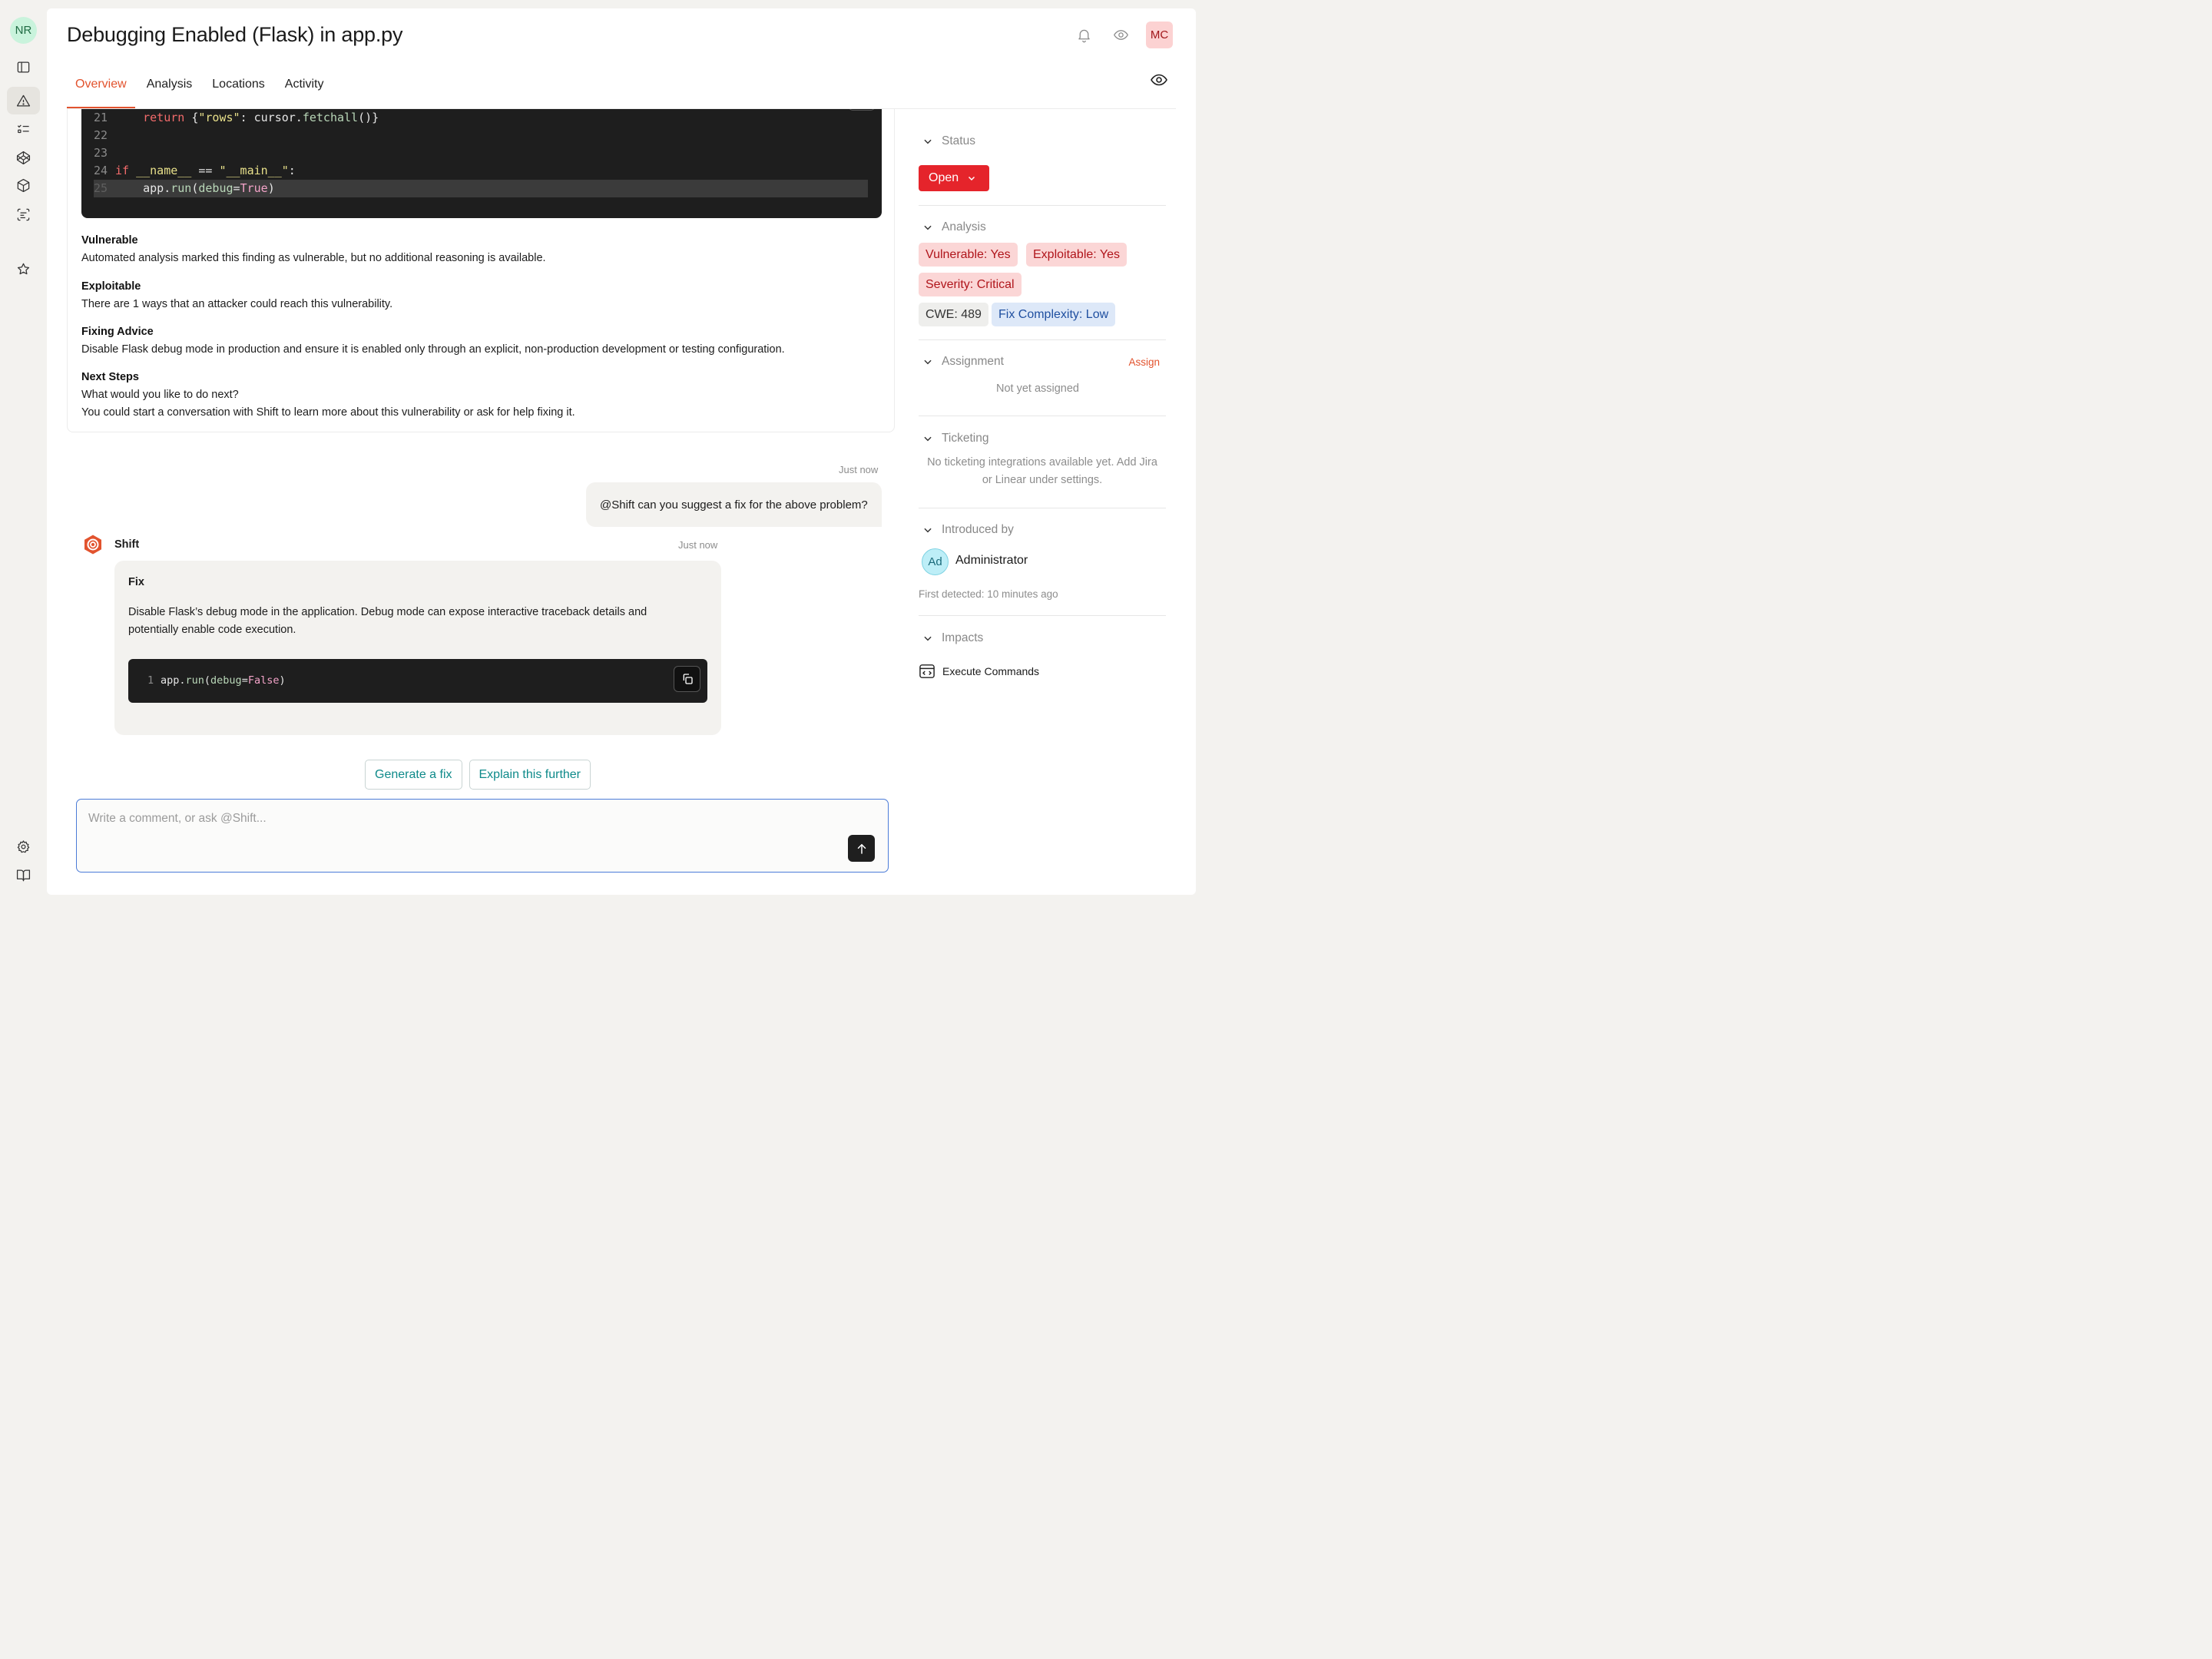 The width and height of the screenshot is (2212, 1659). I want to click on code-line-highlighted: 25 app.run(debug=True), so click(481, 188).